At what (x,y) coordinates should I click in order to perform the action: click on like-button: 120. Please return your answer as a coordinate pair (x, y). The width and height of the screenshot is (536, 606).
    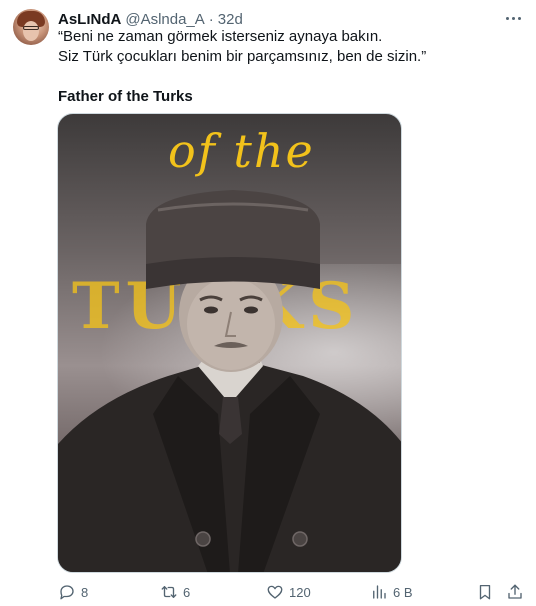
    Looking at the image, I should click on (288, 592).